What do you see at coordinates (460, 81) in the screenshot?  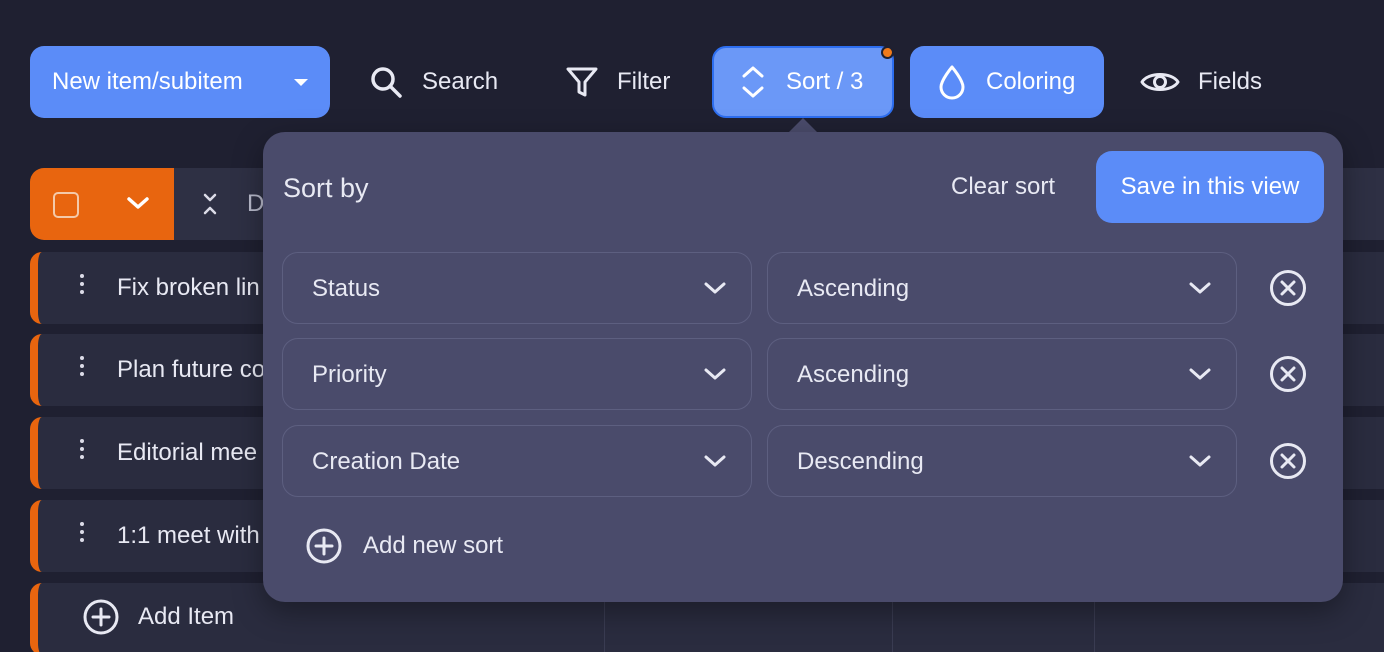 I see `search-label: Search` at bounding box center [460, 81].